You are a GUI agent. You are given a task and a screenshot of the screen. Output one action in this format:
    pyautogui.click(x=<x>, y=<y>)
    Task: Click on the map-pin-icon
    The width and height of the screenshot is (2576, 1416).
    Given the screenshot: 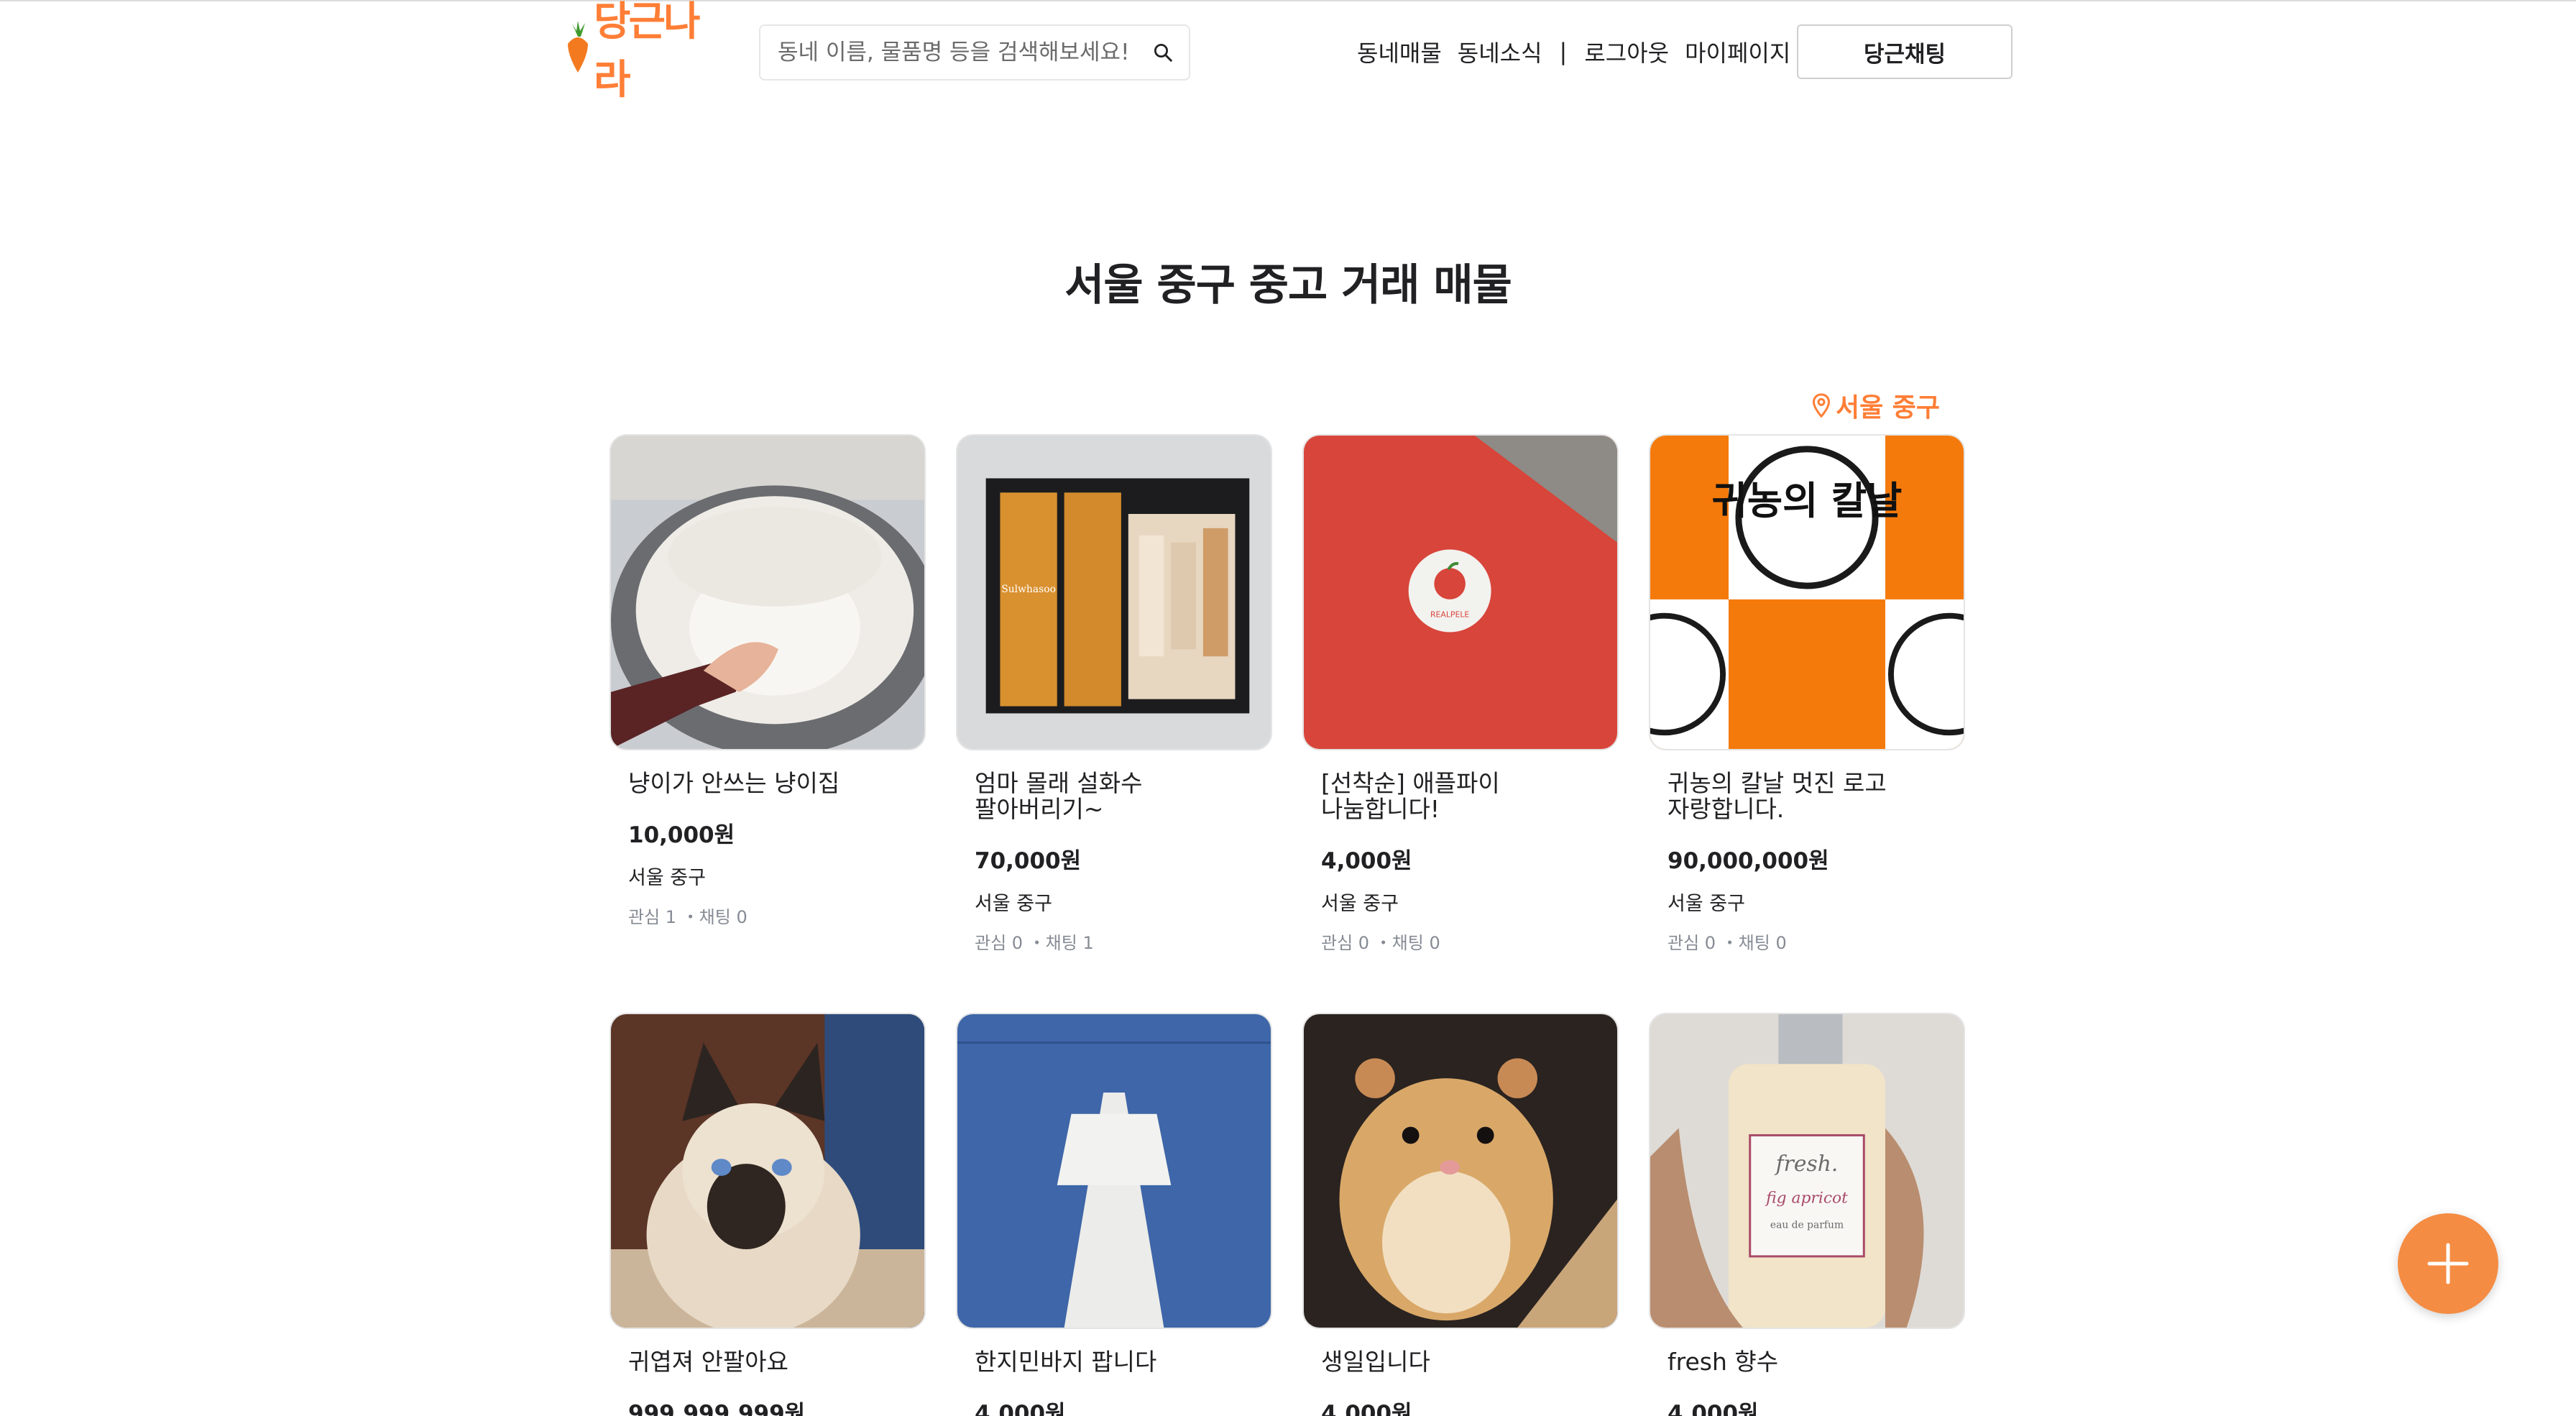 What is the action you would take?
    pyautogui.click(x=1821, y=405)
    